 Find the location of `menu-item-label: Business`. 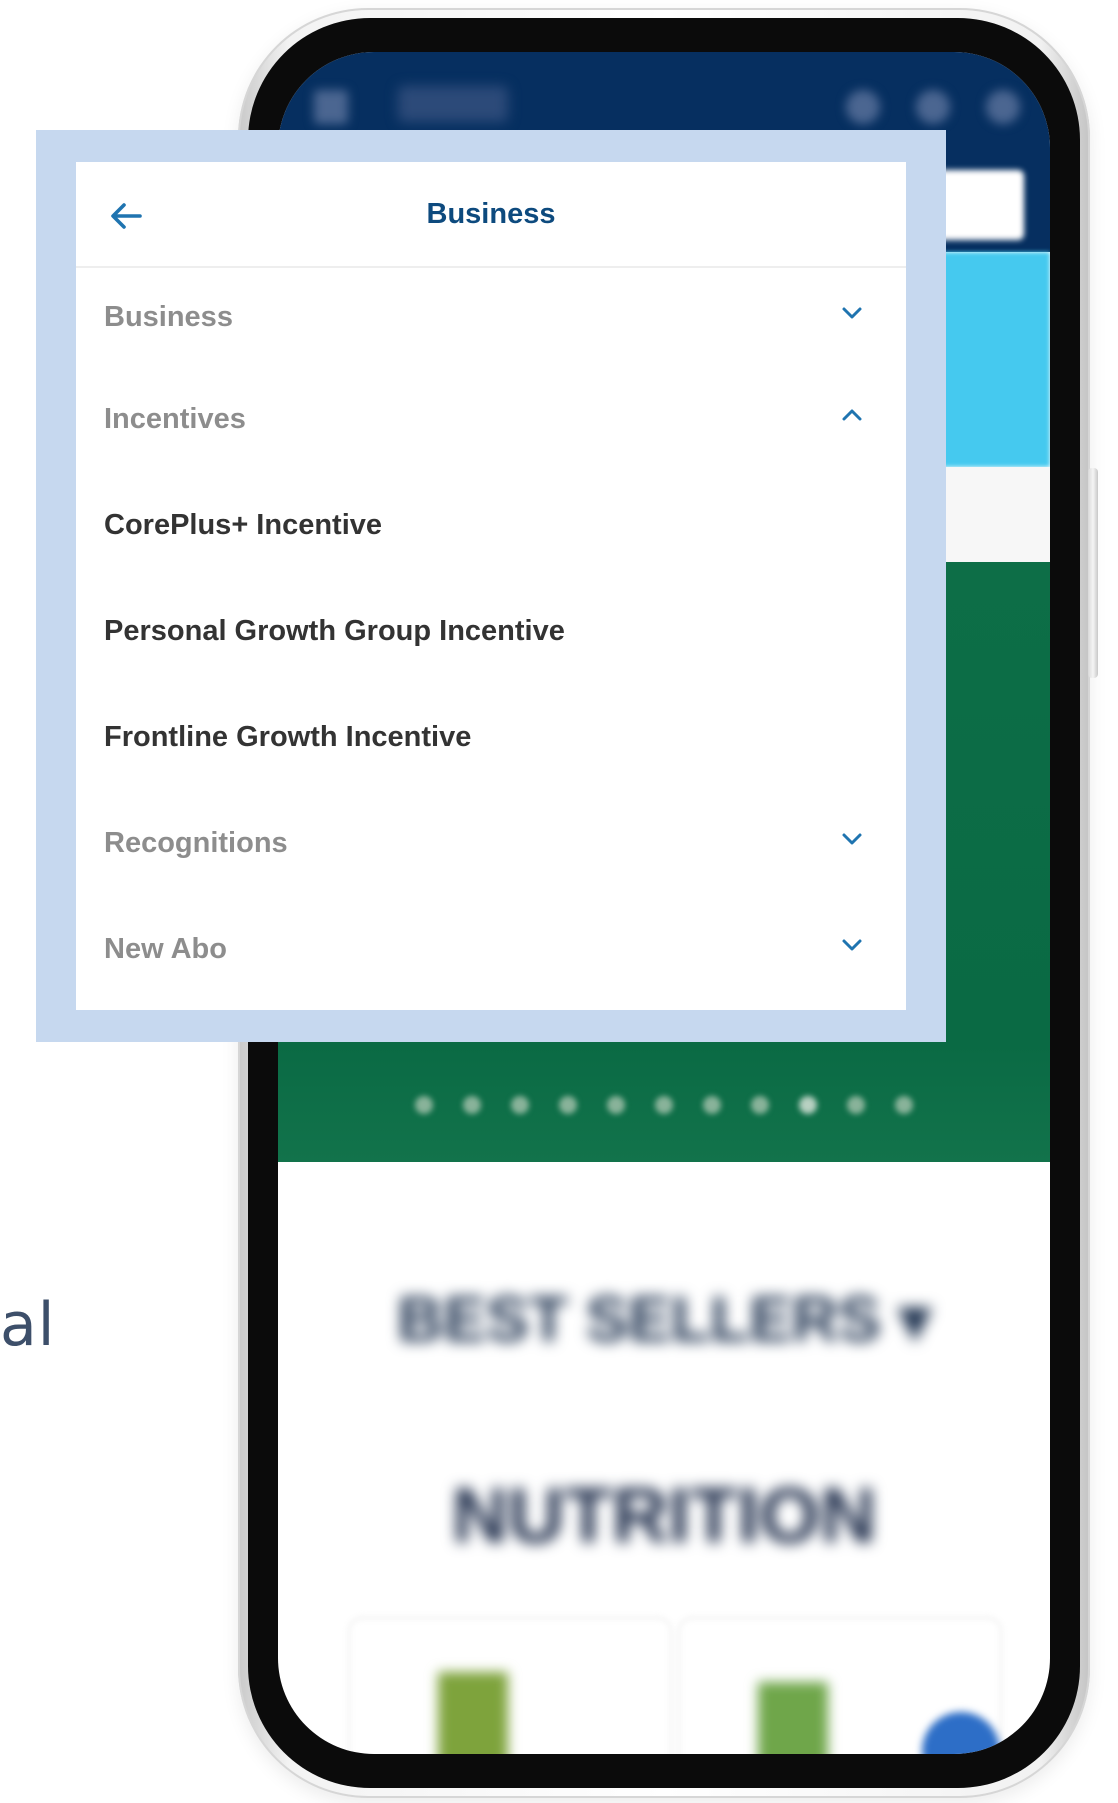

menu-item-label: Business is located at coordinates (168, 316).